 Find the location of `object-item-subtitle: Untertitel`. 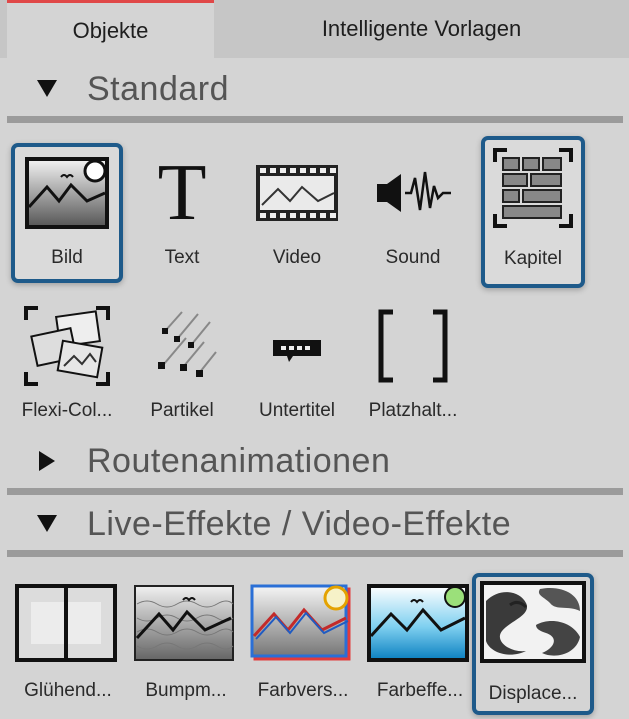

object-item-subtitle: Untertitel is located at coordinates (297, 366).